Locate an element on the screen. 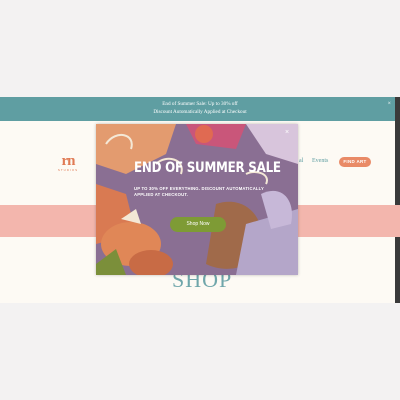  find-art-button: FIND ART is located at coordinates (355, 162).